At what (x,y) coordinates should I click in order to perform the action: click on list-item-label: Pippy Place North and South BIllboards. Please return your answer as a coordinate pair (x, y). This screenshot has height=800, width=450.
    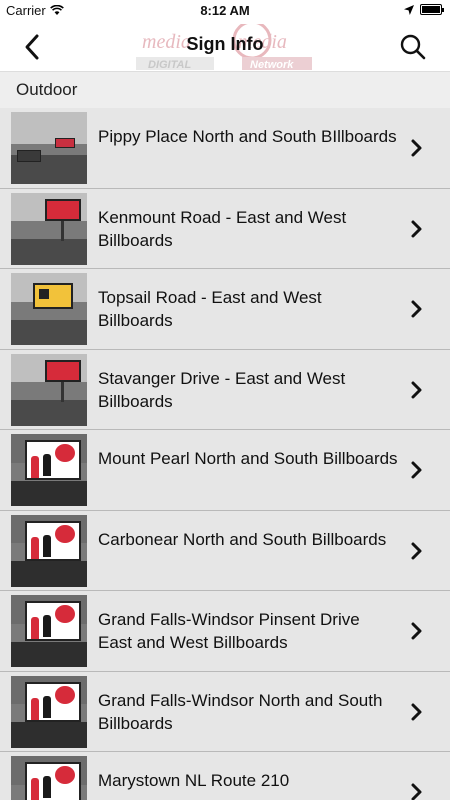
    Looking at the image, I should click on (247, 136).